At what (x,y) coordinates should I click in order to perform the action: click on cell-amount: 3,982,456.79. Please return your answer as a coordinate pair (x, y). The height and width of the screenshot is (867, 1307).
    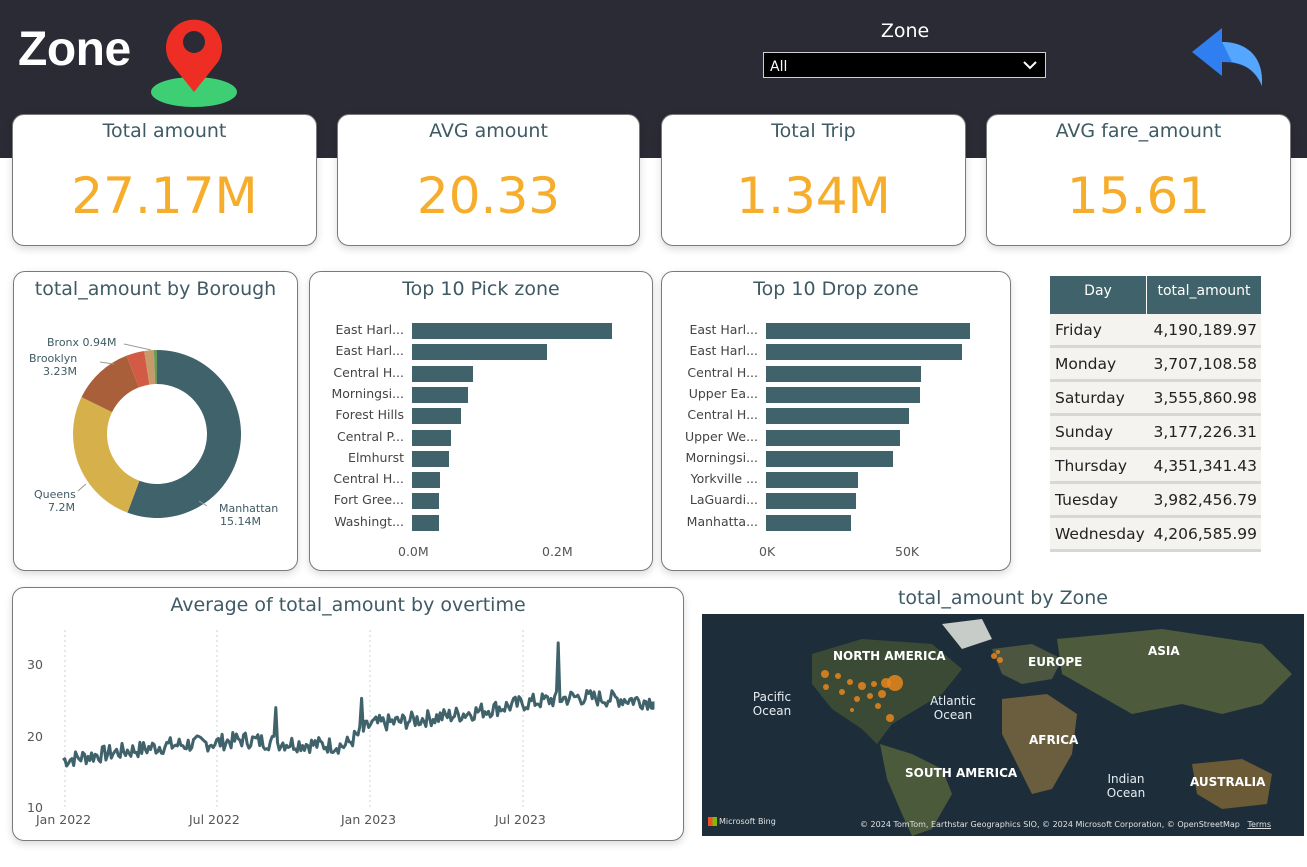
    Looking at the image, I should click on (1205, 500).